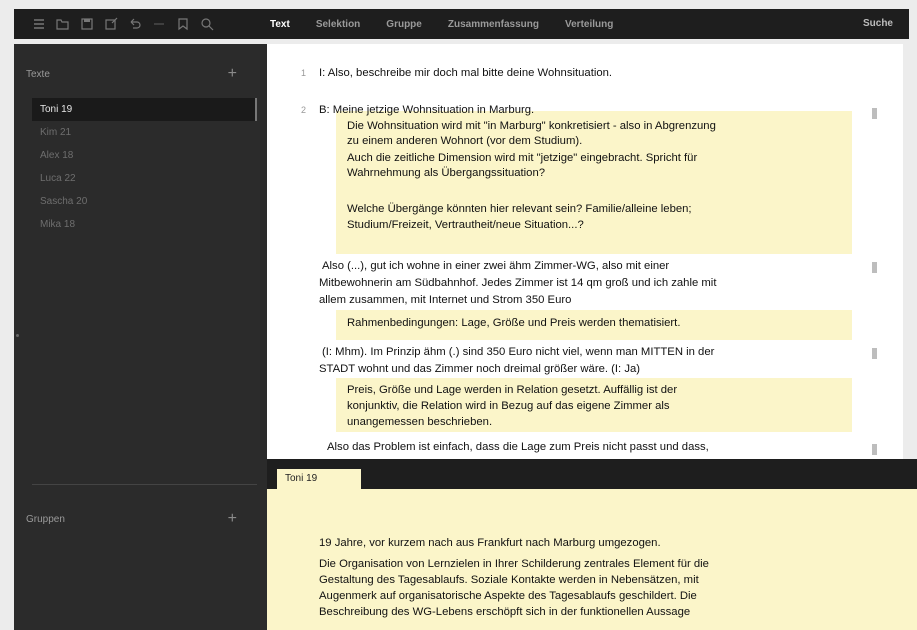  Describe the element at coordinates (111, 24) in the screenshot. I see `edit-icon` at that location.